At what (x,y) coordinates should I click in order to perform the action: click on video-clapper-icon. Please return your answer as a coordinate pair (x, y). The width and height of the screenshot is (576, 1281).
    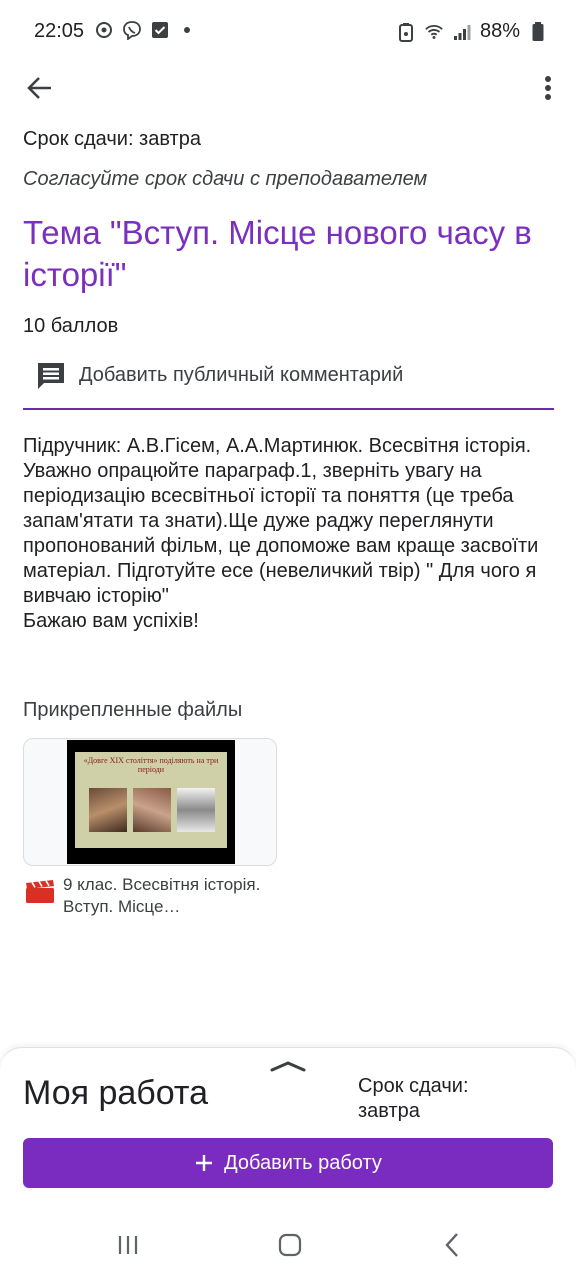
    Looking at the image, I should click on (40, 891).